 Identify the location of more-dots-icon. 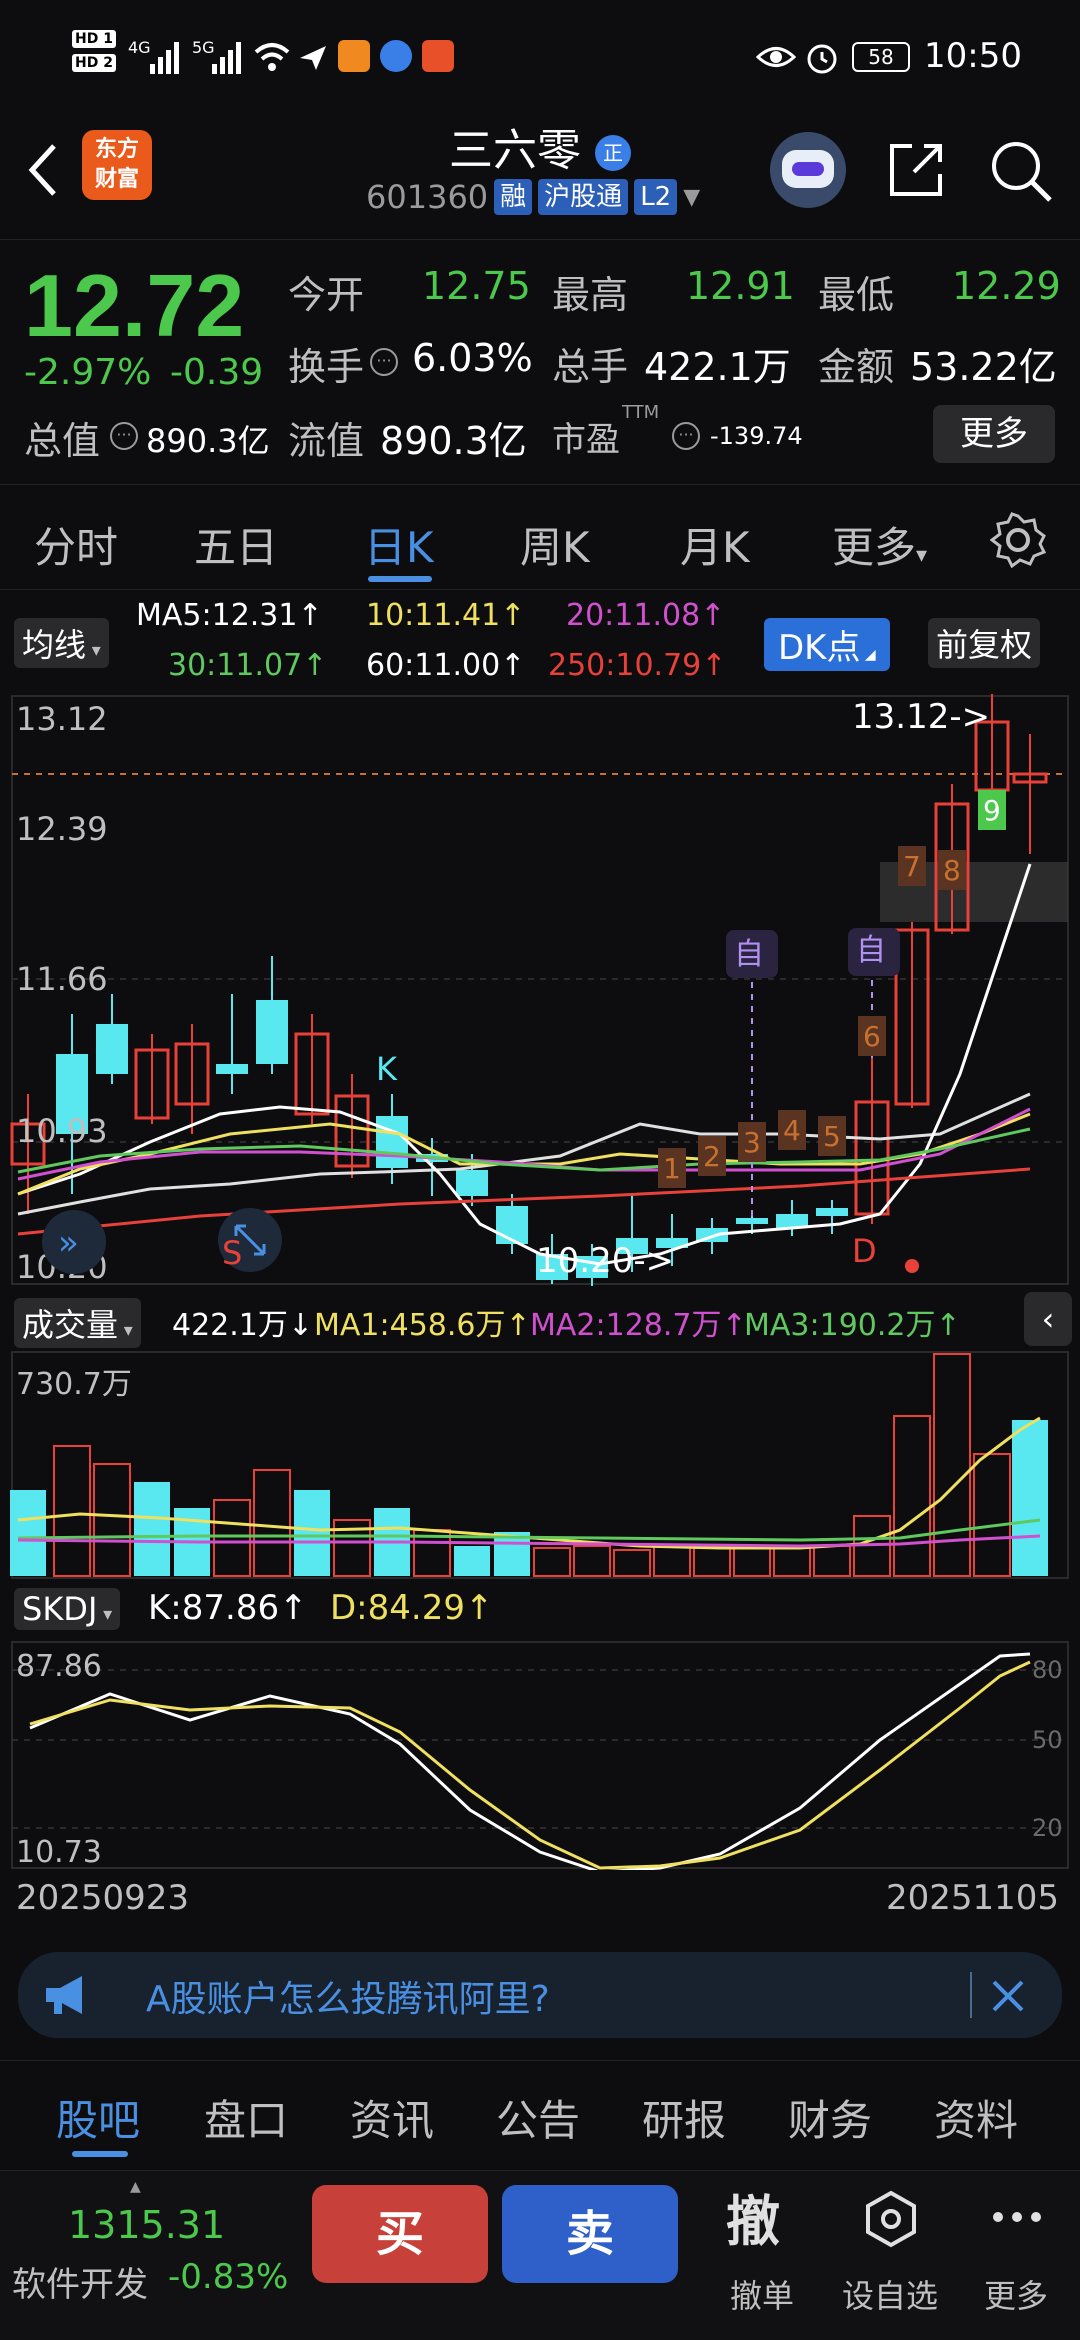
(1017, 2217).